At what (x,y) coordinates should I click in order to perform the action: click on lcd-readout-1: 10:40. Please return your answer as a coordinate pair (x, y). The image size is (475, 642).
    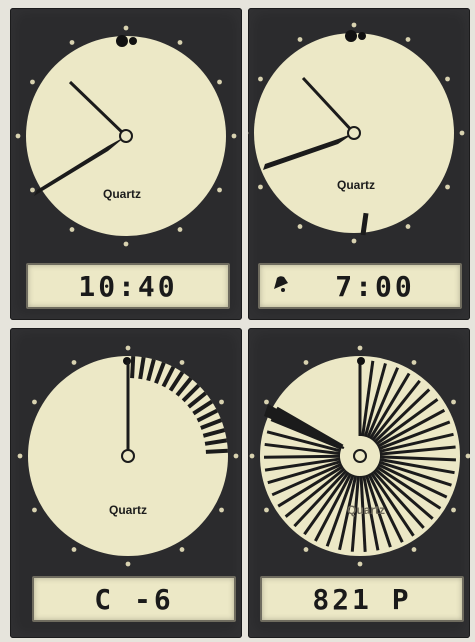
    Looking at the image, I should click on (128, 286).